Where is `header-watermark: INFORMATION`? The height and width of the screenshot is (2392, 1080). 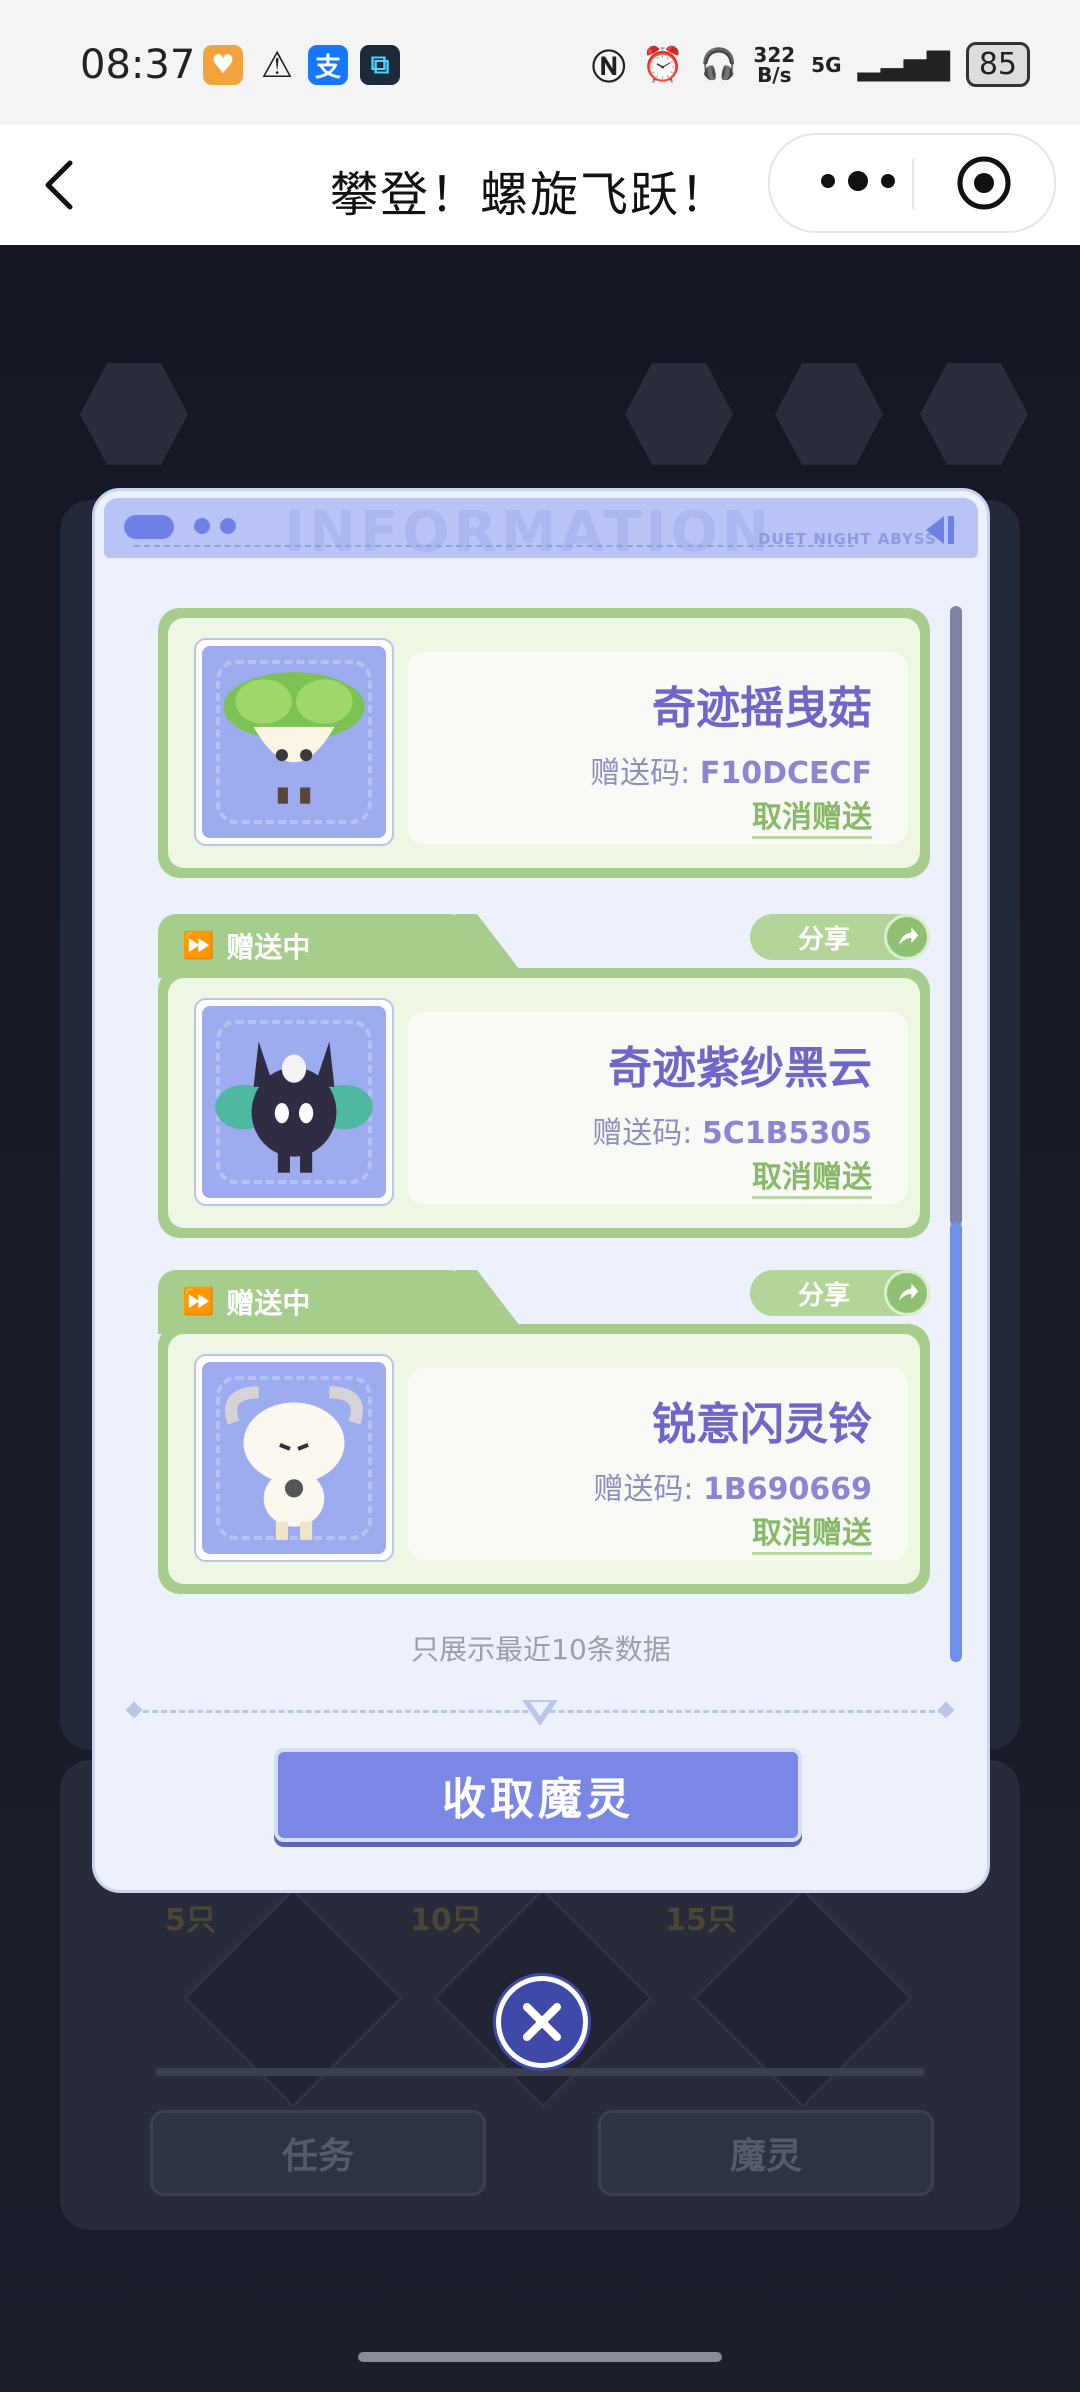
header-watermark: INFORMATION is located at coordinates (528, 529).